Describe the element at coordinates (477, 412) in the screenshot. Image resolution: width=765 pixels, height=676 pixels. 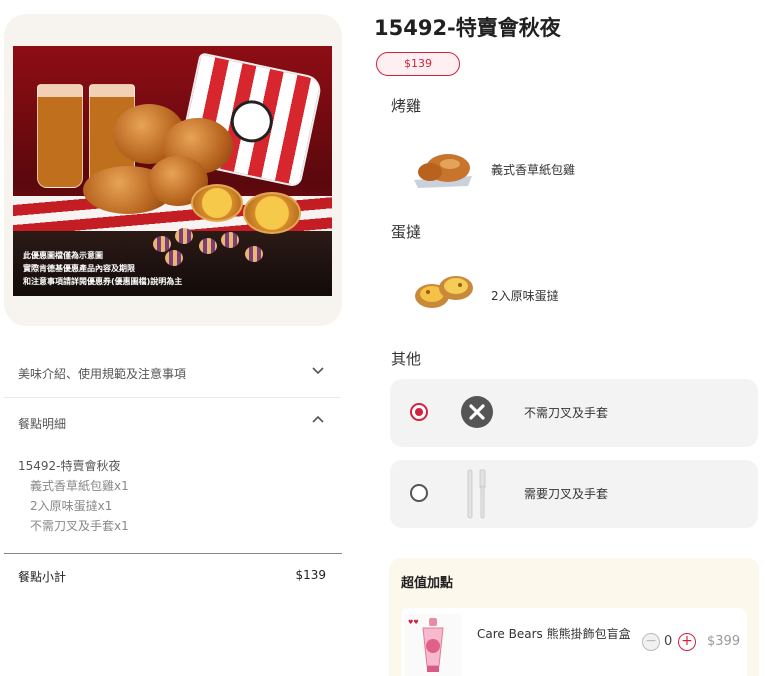
I see `close-circle-icon` at that location.